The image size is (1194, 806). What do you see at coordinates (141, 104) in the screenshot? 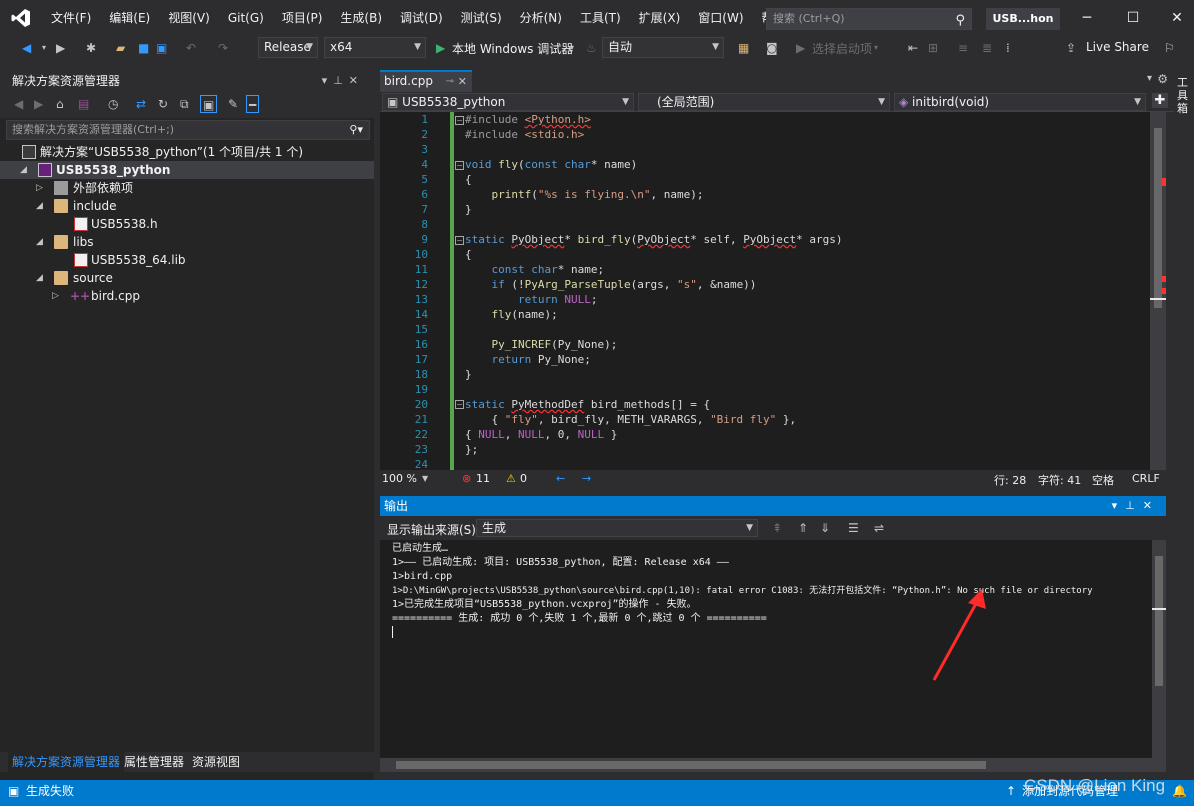
I see `sync-icon: ⇄` at bounding box center [141, 104].